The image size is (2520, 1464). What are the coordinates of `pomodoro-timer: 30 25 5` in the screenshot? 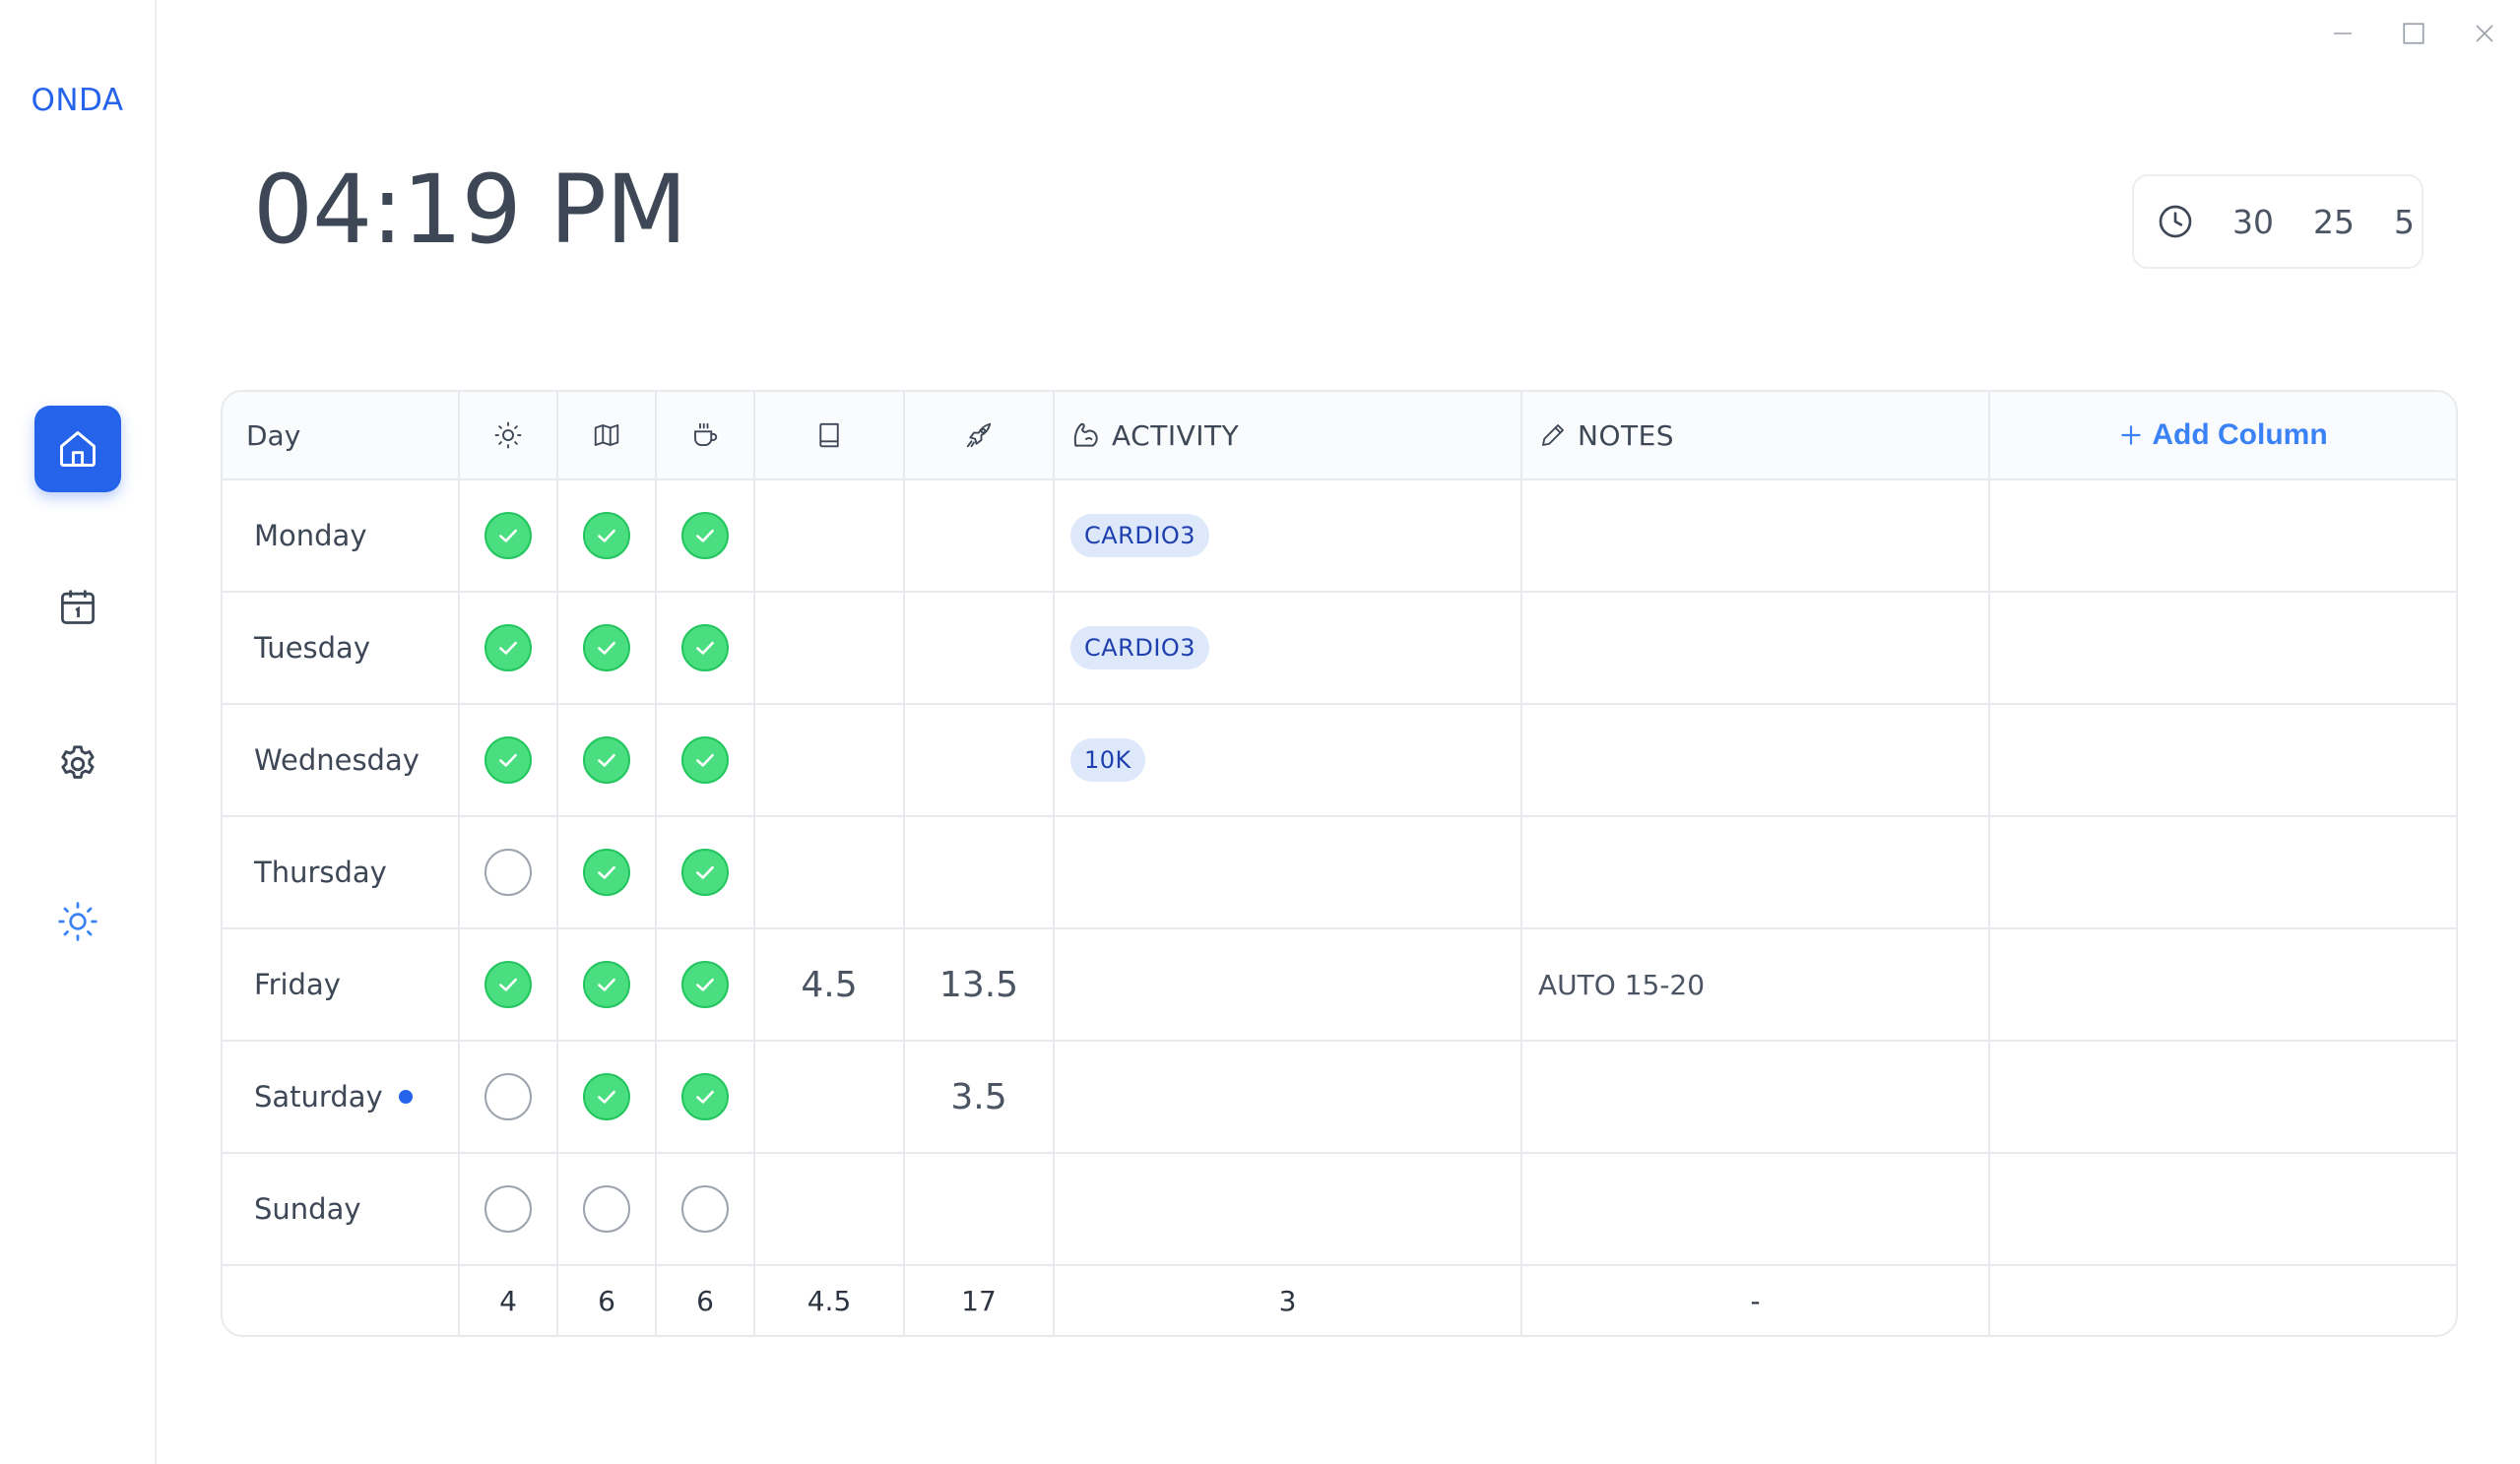 It's located at (2277, 222).